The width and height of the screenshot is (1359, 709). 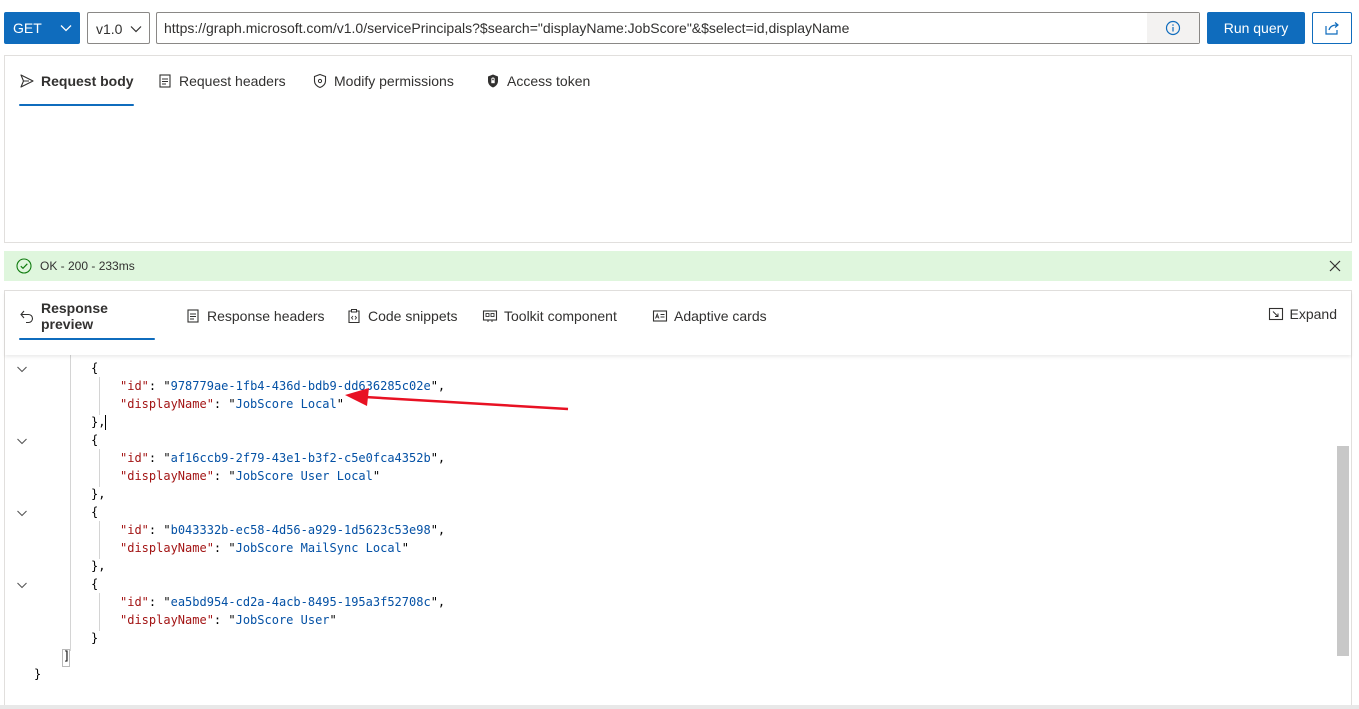 What do you see at coordinates (228, 620) in the screenshot?
I see `code-line: "displayName": "JobScore User"` at bounding box center [228, 620].